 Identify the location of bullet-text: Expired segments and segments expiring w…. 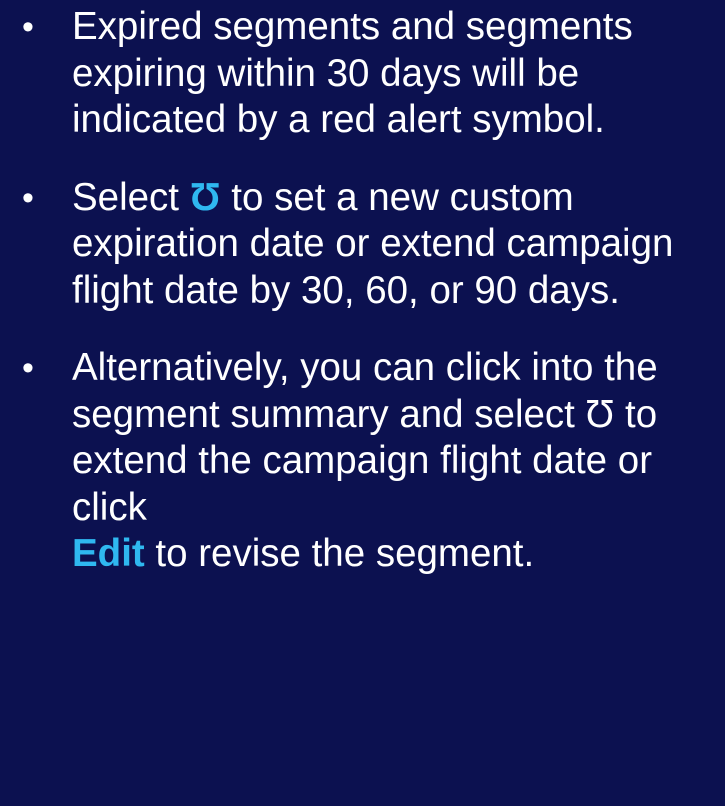
(352, 73).